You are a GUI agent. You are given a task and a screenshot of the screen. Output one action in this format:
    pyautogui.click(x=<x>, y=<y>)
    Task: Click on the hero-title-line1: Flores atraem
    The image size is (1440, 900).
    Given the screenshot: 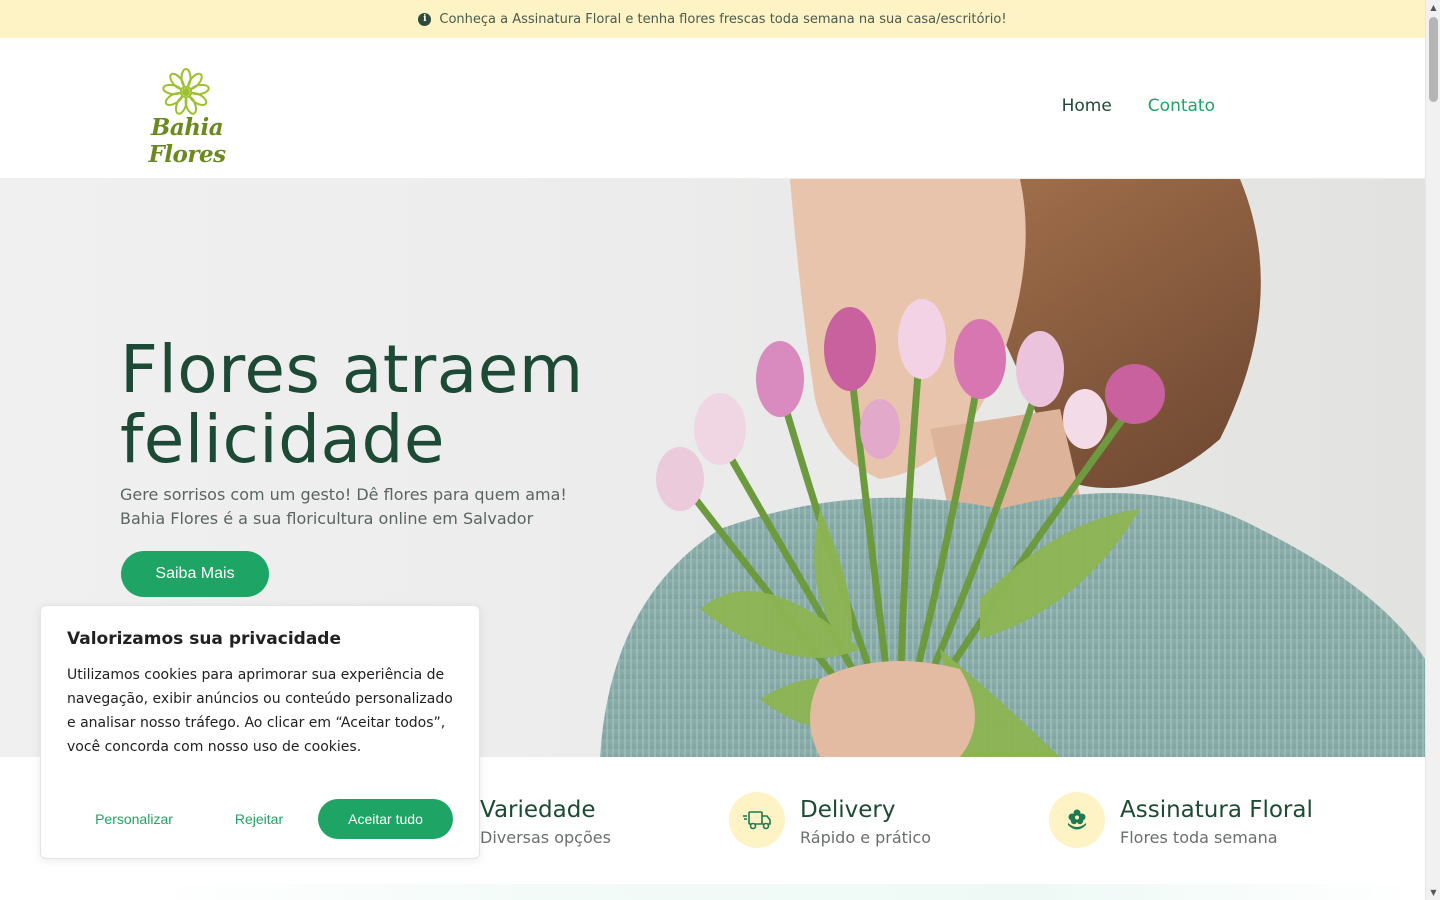 What is the action you would take?
    pyautogui.click(x=352, y=369)
    